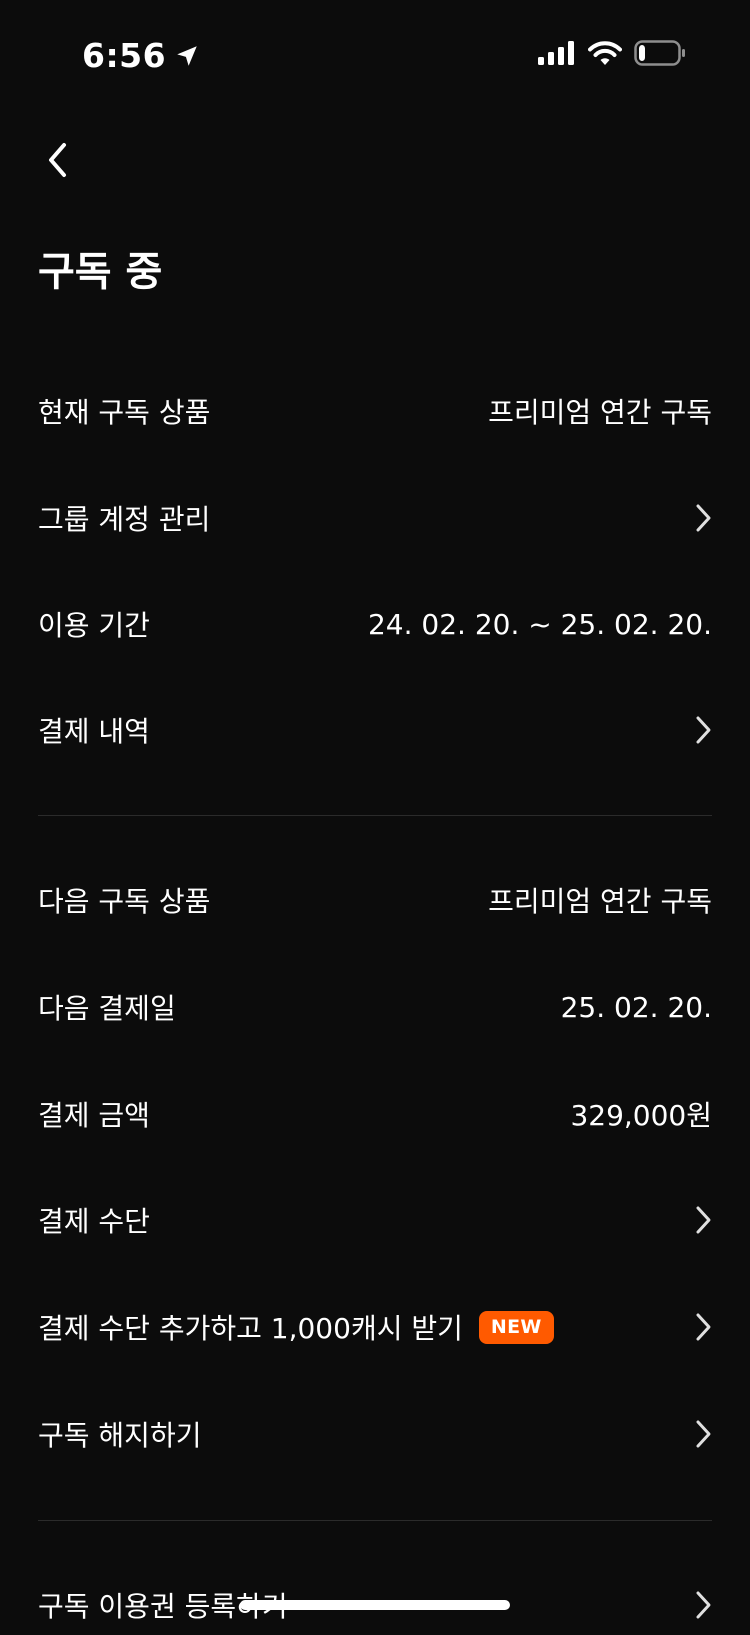 This screenshot has width=750, height=1635. I want to click on home-indicator, so click(375, 1605).